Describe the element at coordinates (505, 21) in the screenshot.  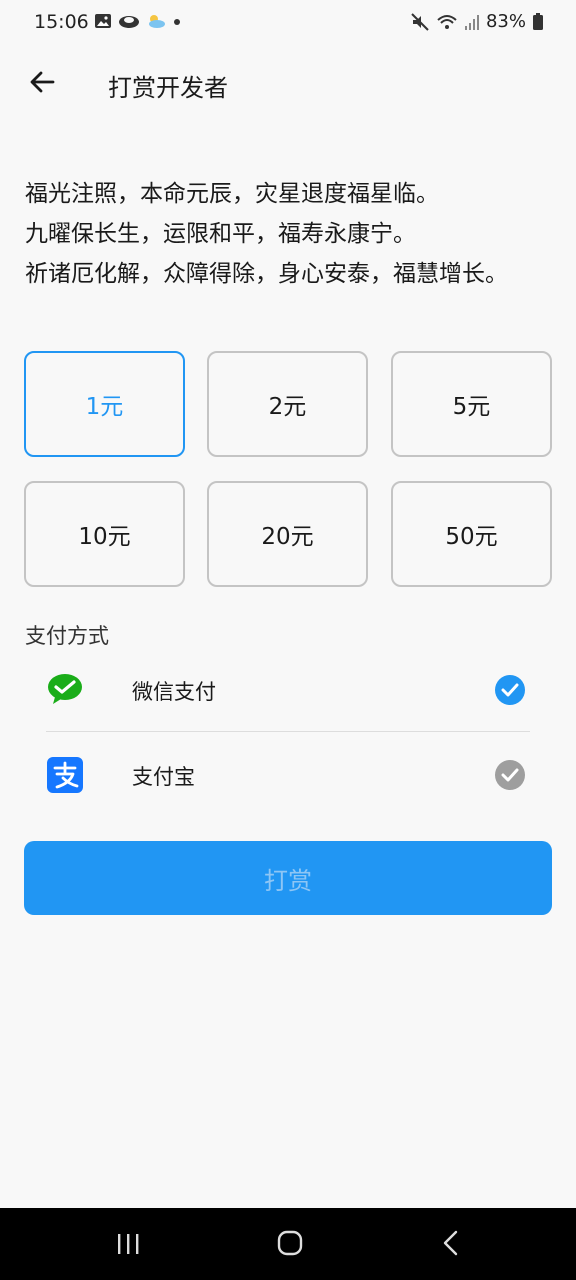
I see `battery-percentage: 83%` at that location.